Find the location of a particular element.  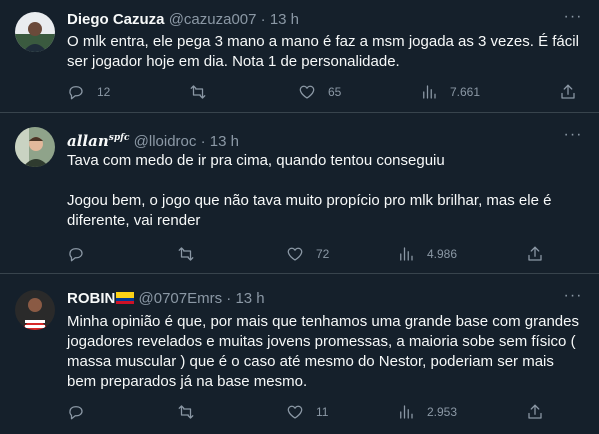

view-count: 4.986 is located at coordinates (442, 254).